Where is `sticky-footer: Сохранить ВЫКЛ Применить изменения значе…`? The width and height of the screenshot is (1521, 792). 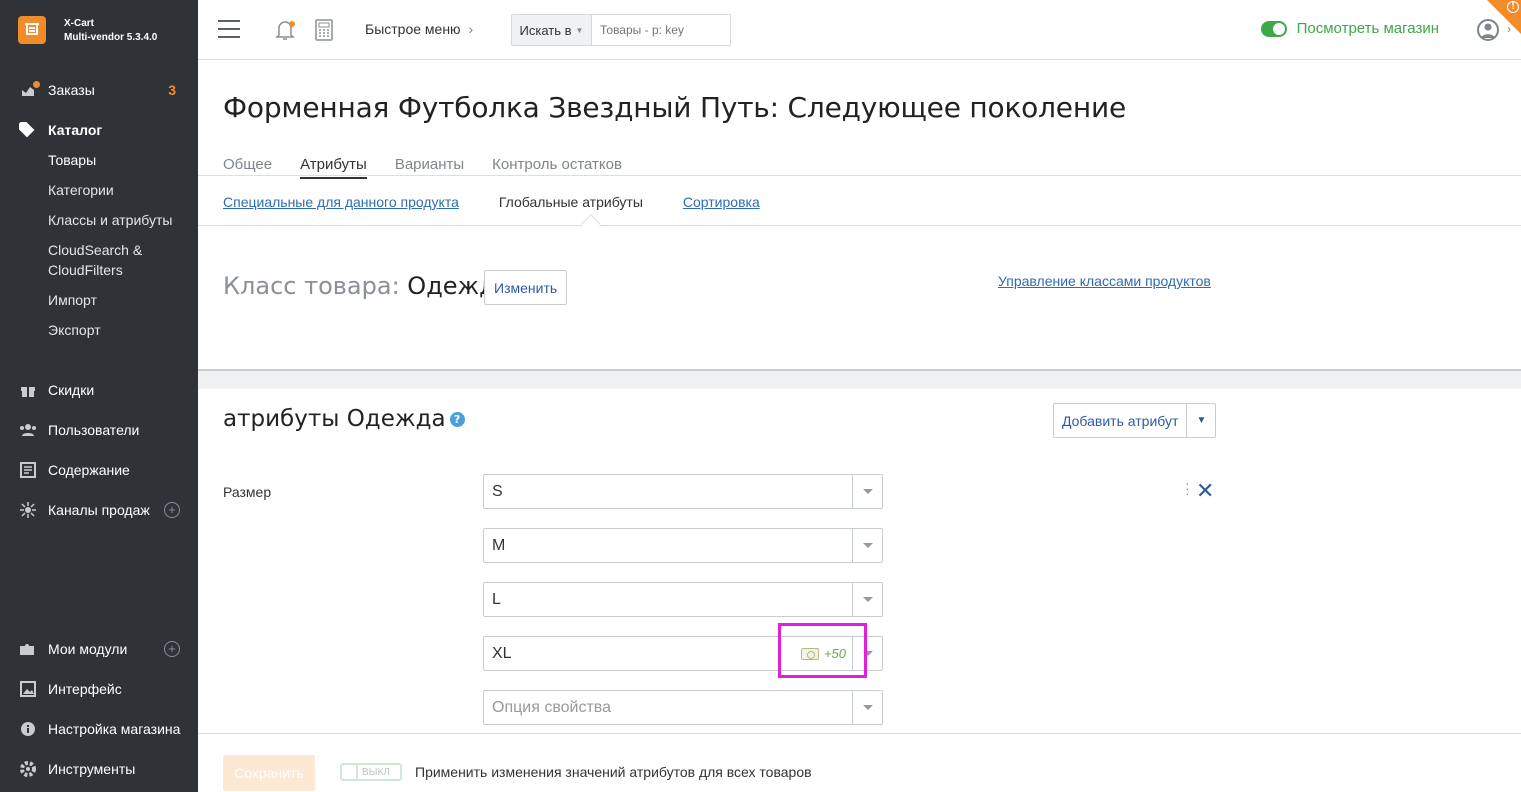
sticky-footer: Сохранить ВЫКЛ Применить изменения значе… is located at coordinates (859, 762).